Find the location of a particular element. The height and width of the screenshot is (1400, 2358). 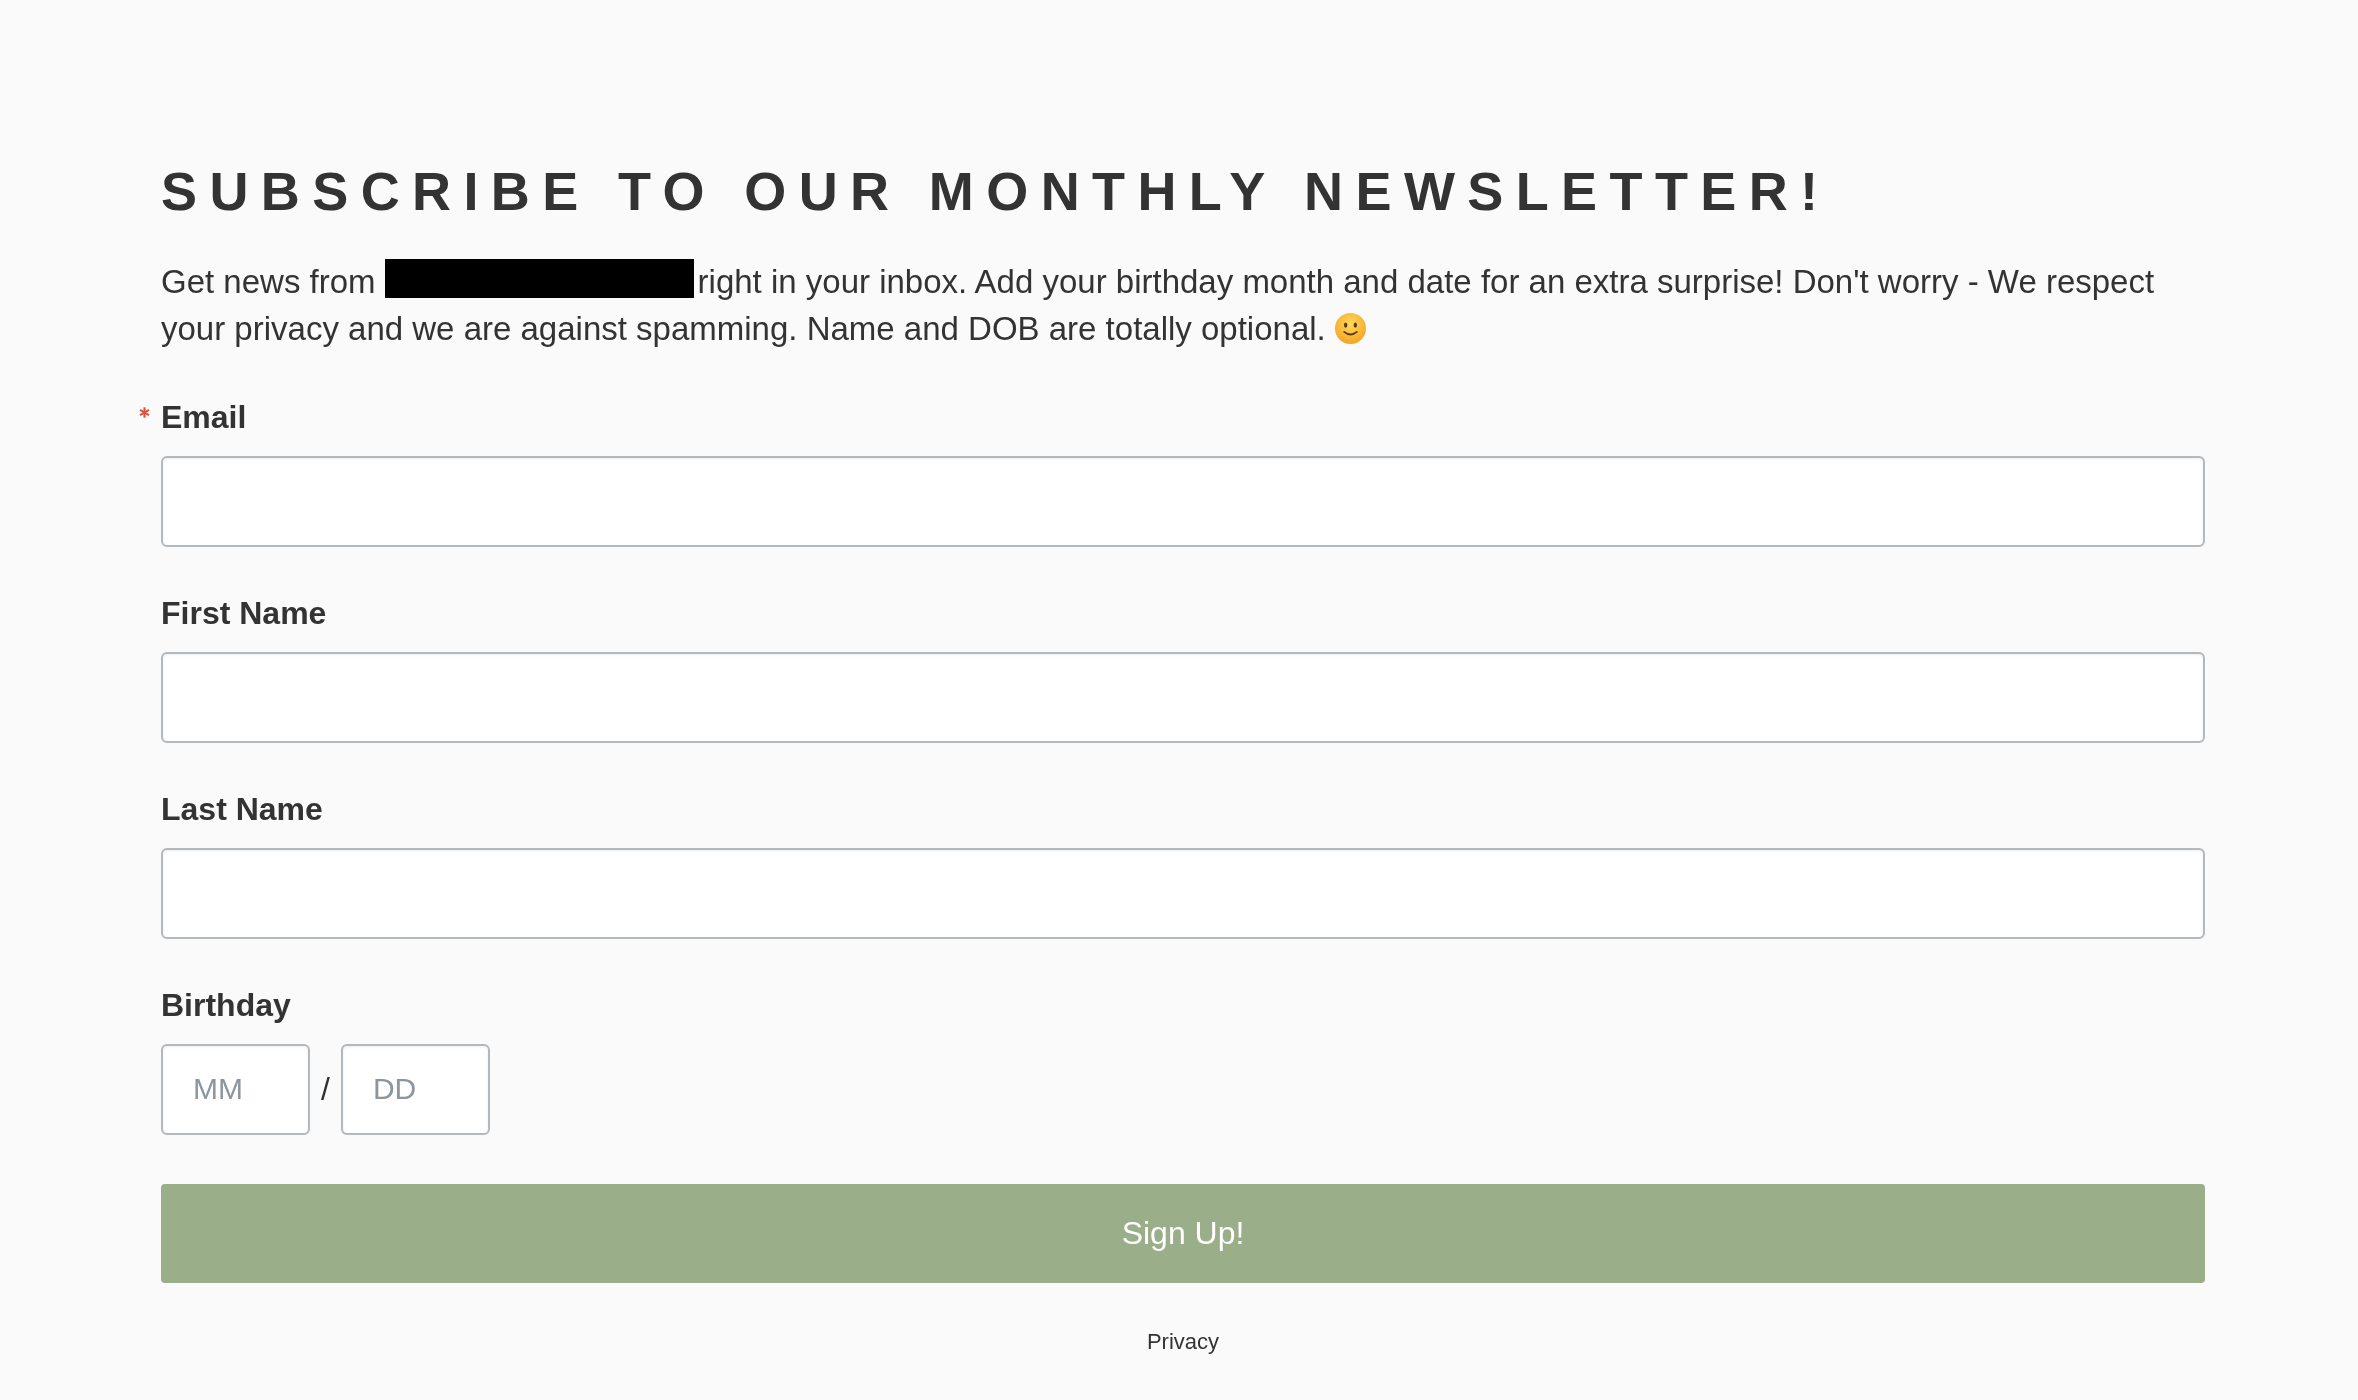

field-label: Last Name is located at coordinates (242, 808).